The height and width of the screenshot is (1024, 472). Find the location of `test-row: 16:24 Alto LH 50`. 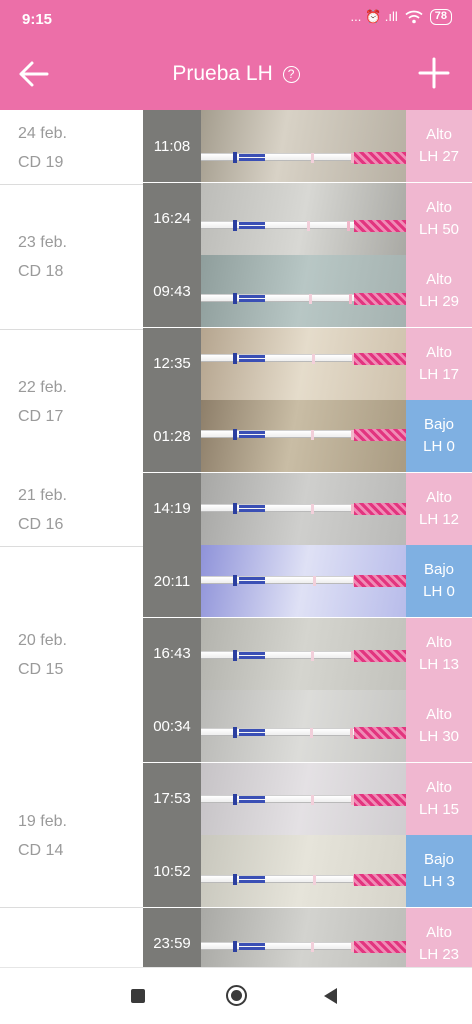

test-row: 16:24 Alto LH 50 is located at coordinates (307, 218).